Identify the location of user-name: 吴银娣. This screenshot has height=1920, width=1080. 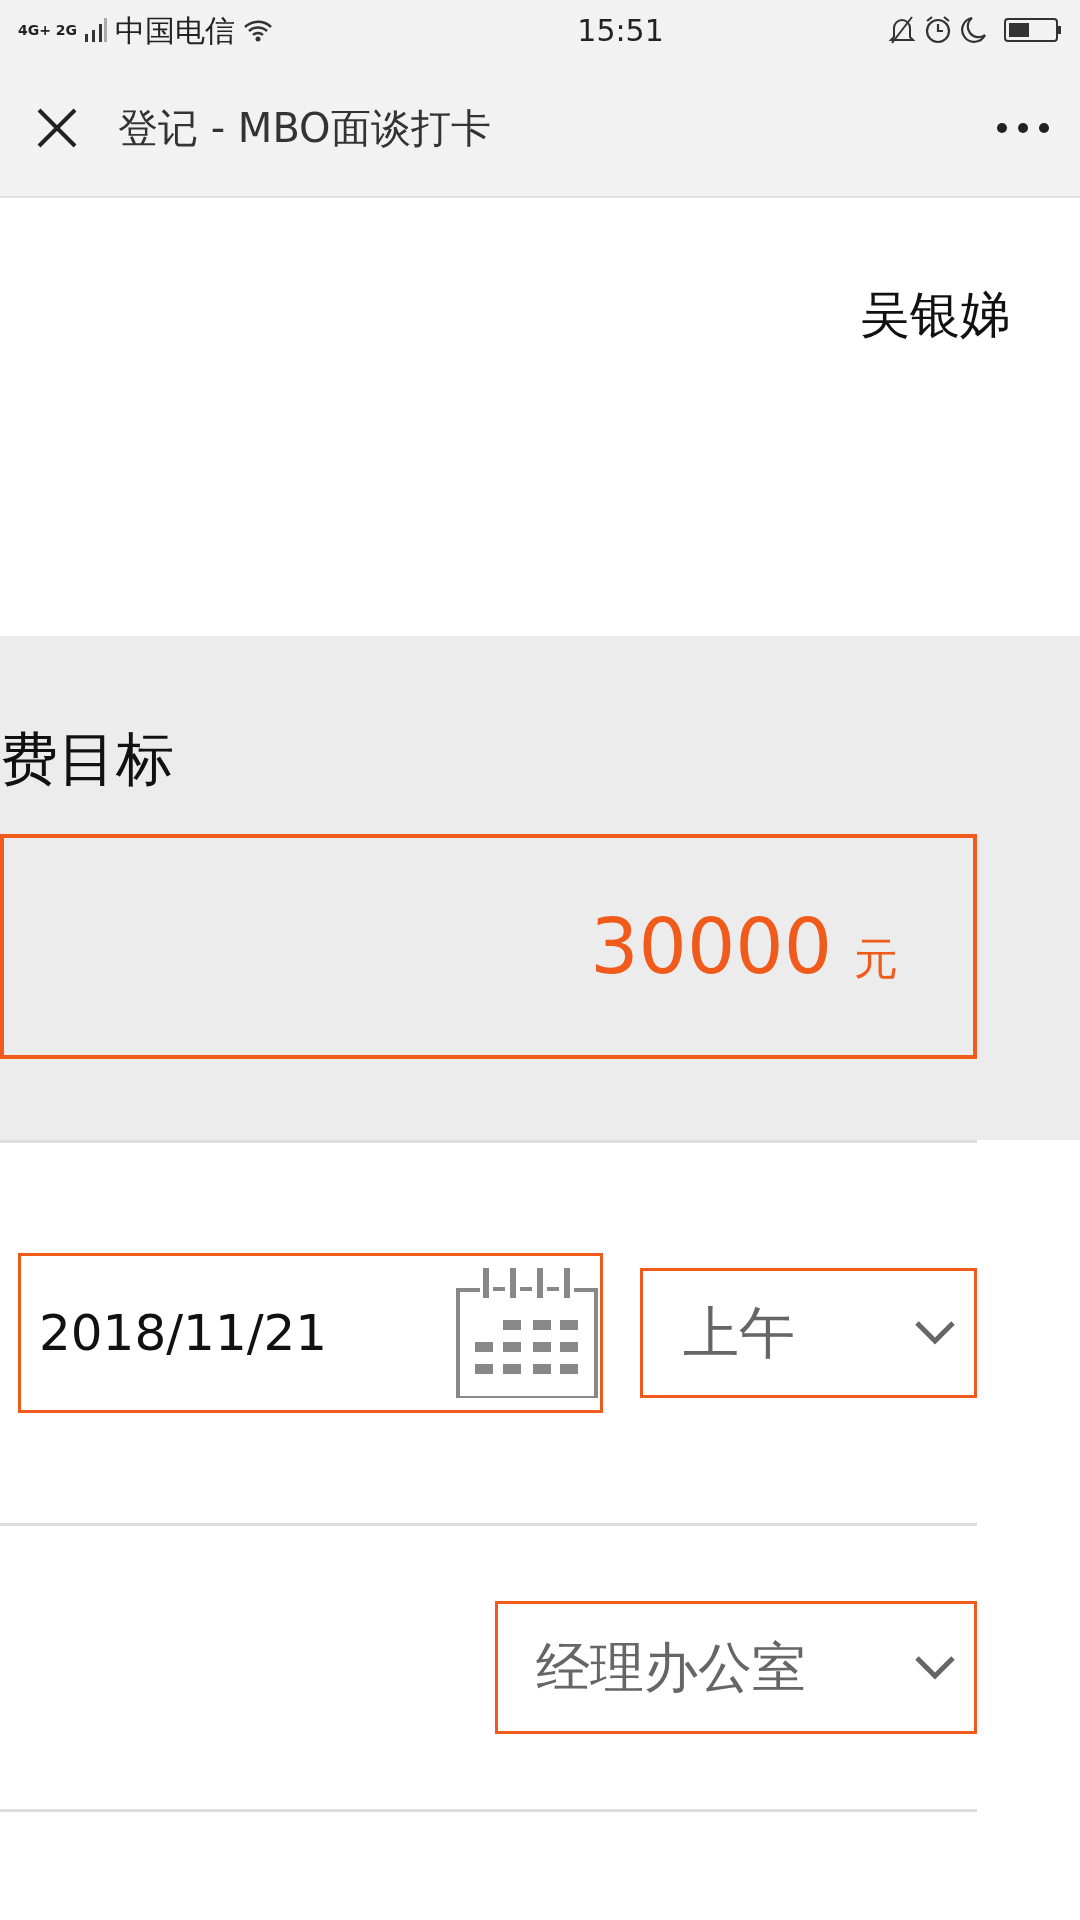
(935, 315).